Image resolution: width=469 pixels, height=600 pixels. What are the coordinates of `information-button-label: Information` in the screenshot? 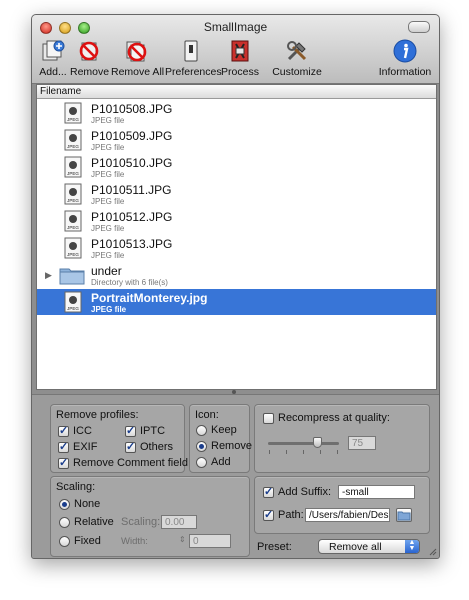 It's located at (405, 72).